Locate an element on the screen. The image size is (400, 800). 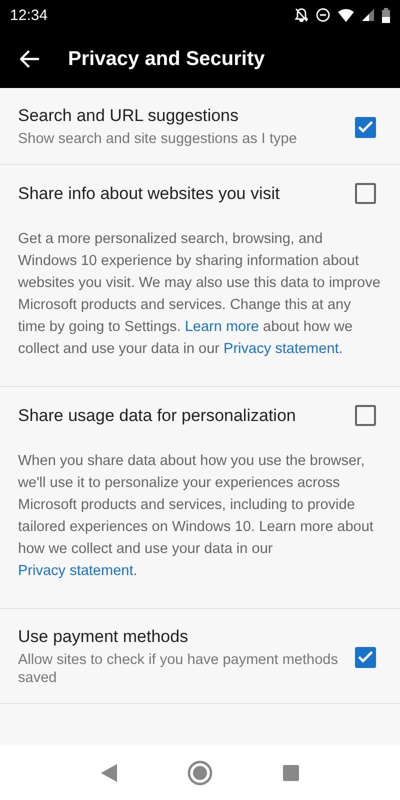
link: Learn more is located at coordinates (221, 327).